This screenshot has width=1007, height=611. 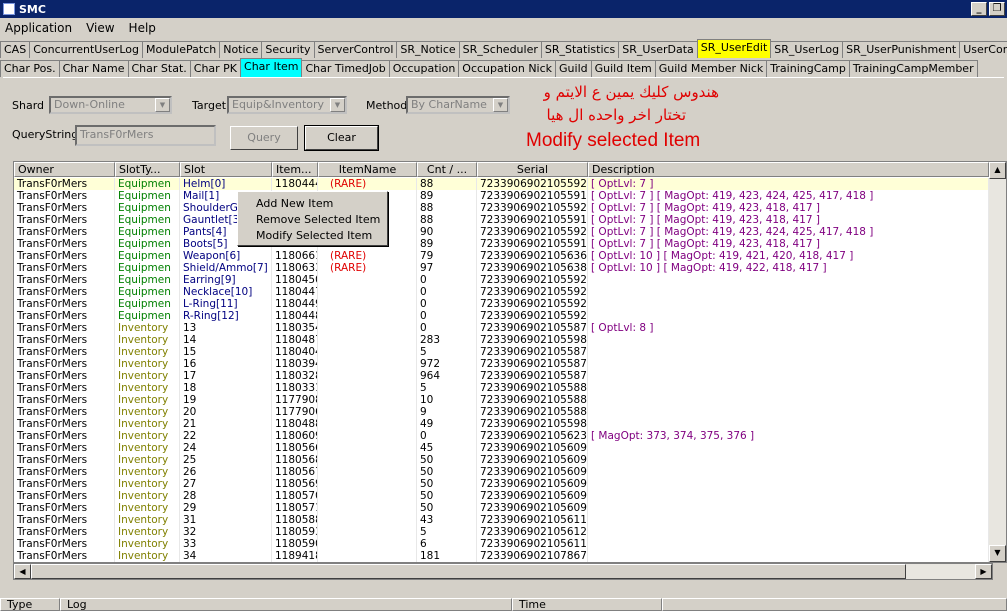 I want to click on menu-remove-selected-item: Remove Selected Item, so click(x=312, y=220).